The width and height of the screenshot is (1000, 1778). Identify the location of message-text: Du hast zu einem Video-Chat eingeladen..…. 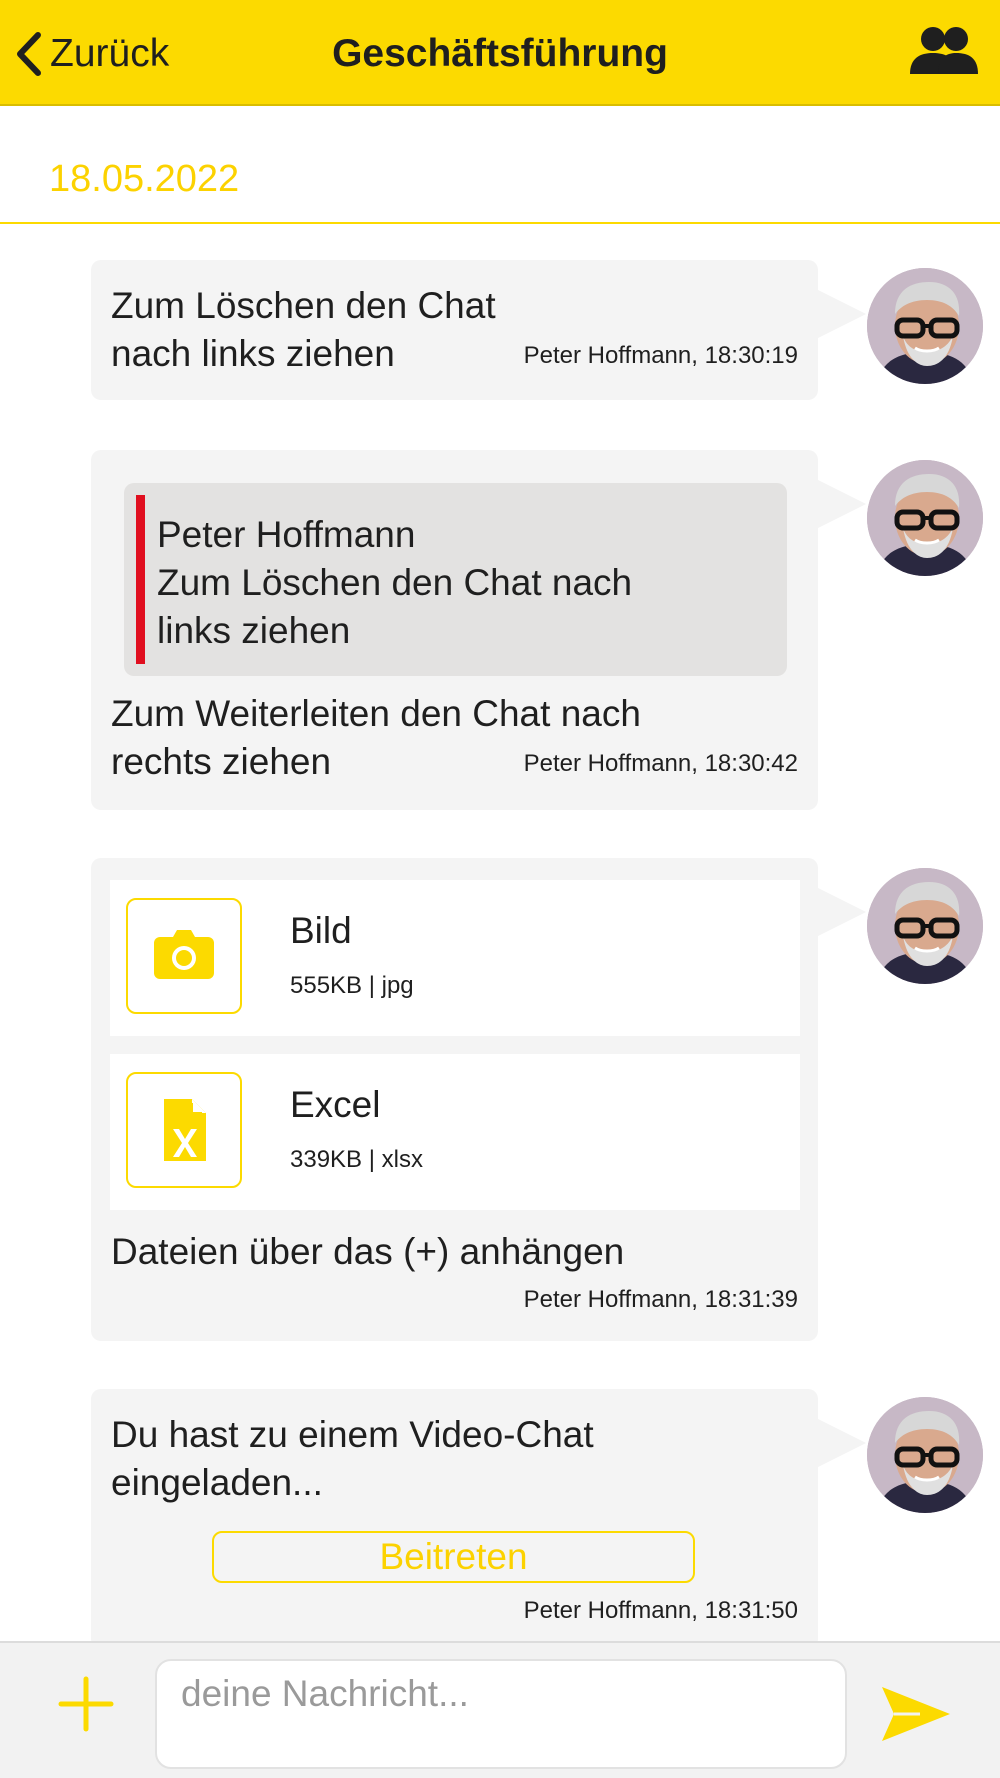
(352, 1458).